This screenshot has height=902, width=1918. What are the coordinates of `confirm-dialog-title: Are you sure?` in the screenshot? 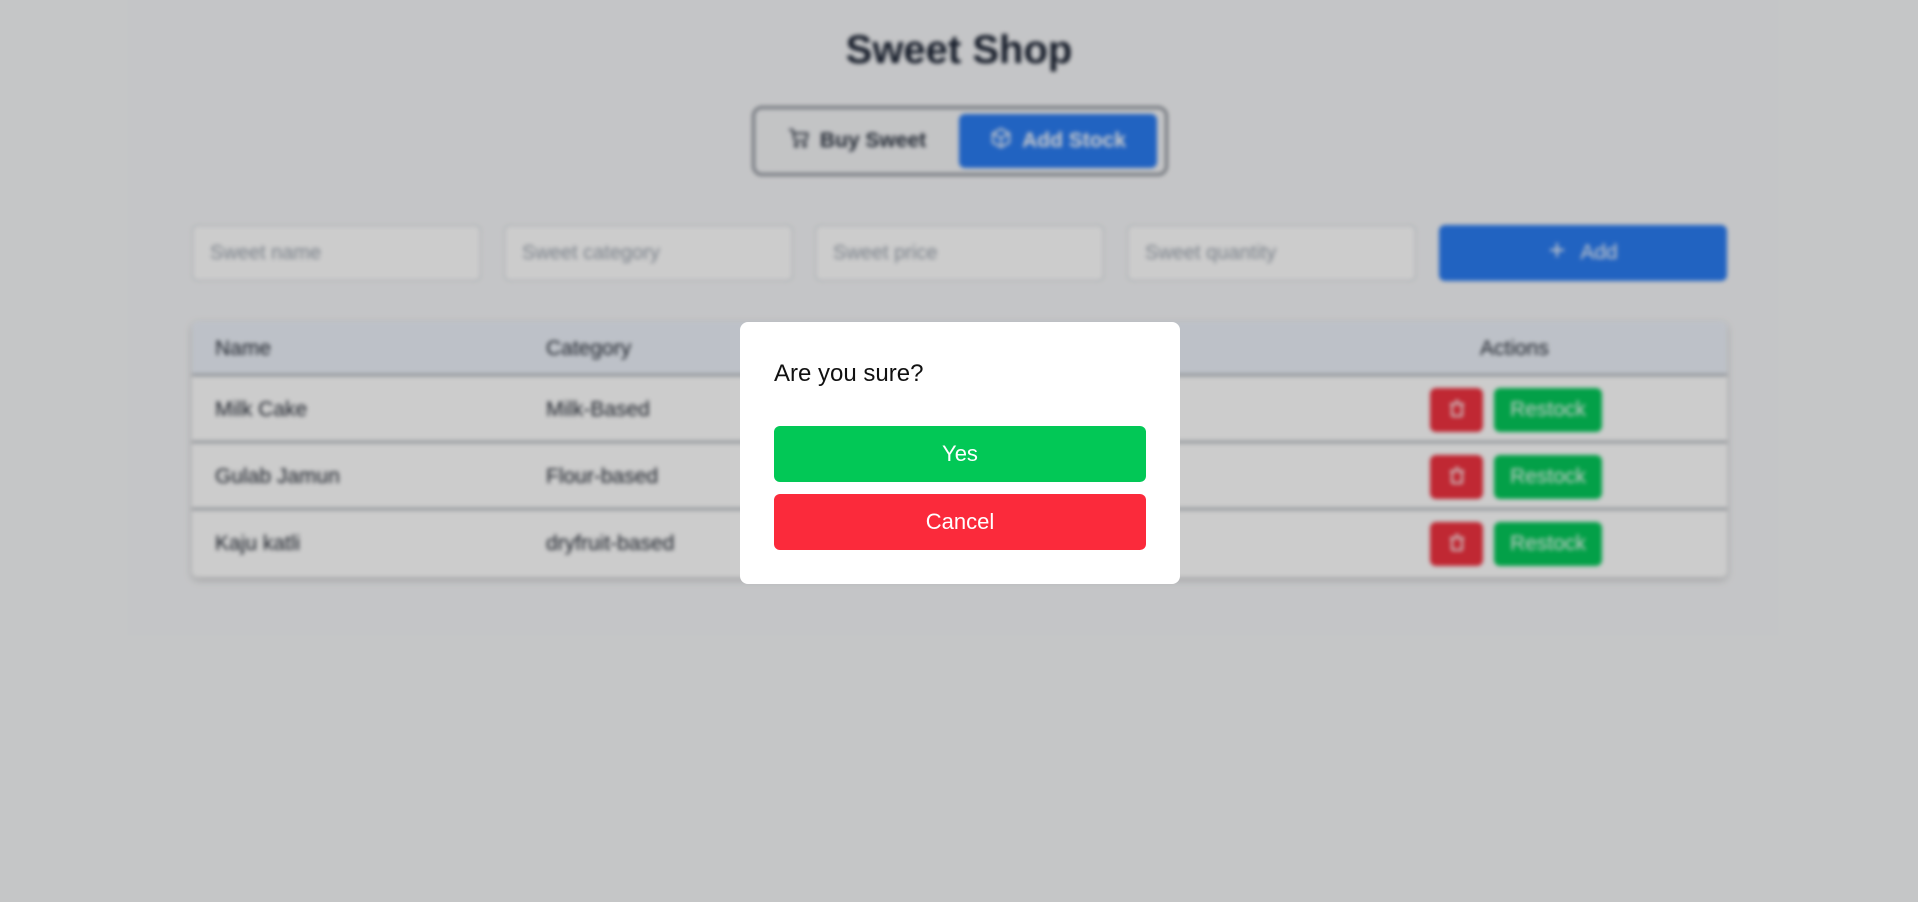 It's located at (849, 373).